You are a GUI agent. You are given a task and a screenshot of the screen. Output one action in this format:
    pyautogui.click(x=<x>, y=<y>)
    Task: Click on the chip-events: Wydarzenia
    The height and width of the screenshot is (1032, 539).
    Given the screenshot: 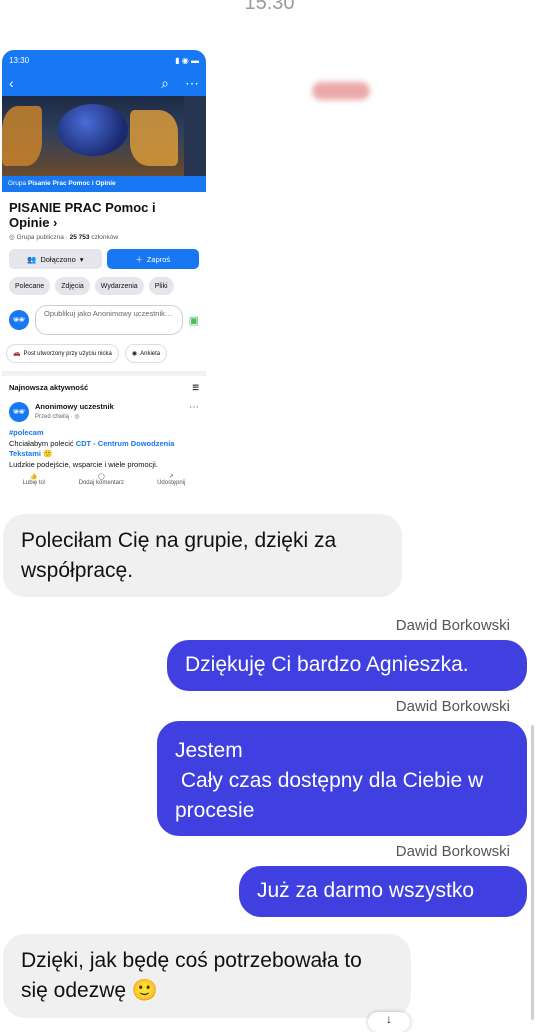 What is the action you would take?
    pyautogui.click(x=119, y=286)
    